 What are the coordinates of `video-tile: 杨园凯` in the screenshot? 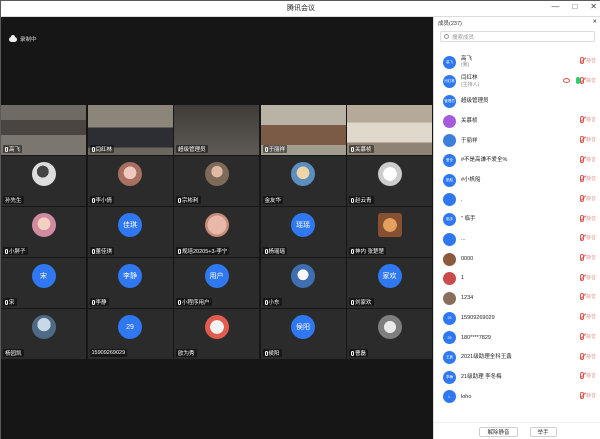 It's located at (43, 334).